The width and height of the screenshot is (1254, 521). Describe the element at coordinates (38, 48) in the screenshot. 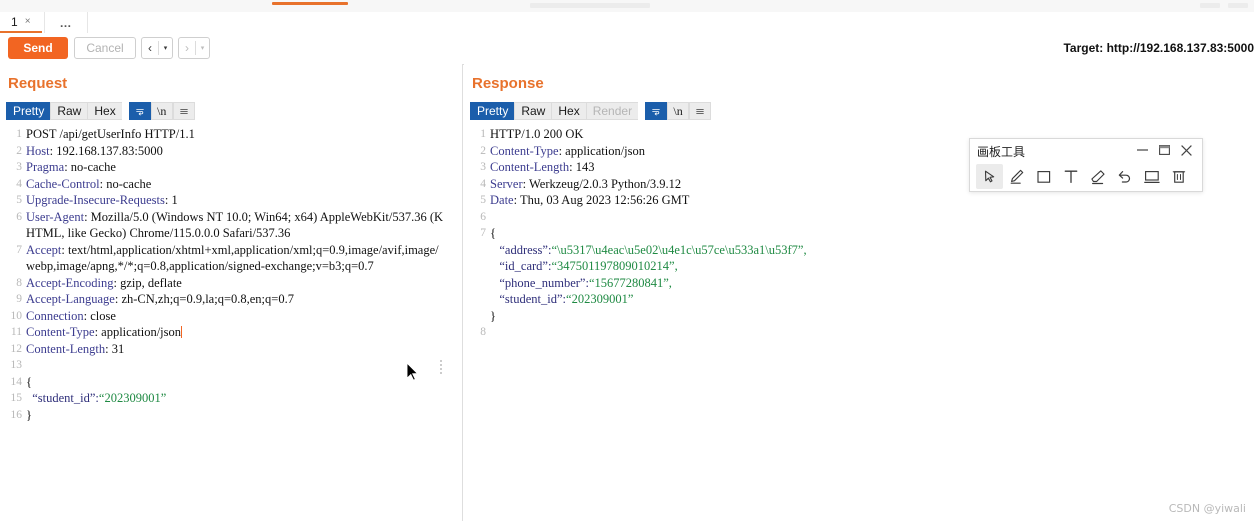

I see `send-button: Send` at that location.